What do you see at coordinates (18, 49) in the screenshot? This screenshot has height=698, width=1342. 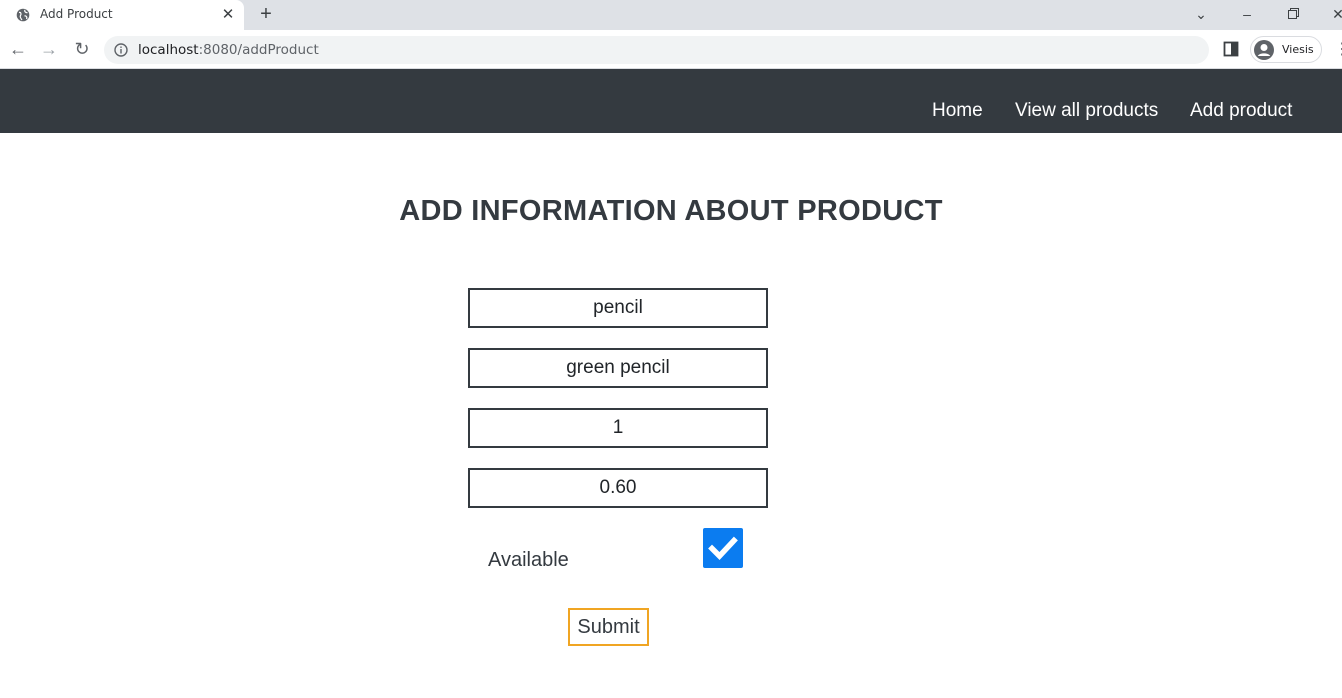 I see `back-icon: ←` at bounding box center [18, 49].